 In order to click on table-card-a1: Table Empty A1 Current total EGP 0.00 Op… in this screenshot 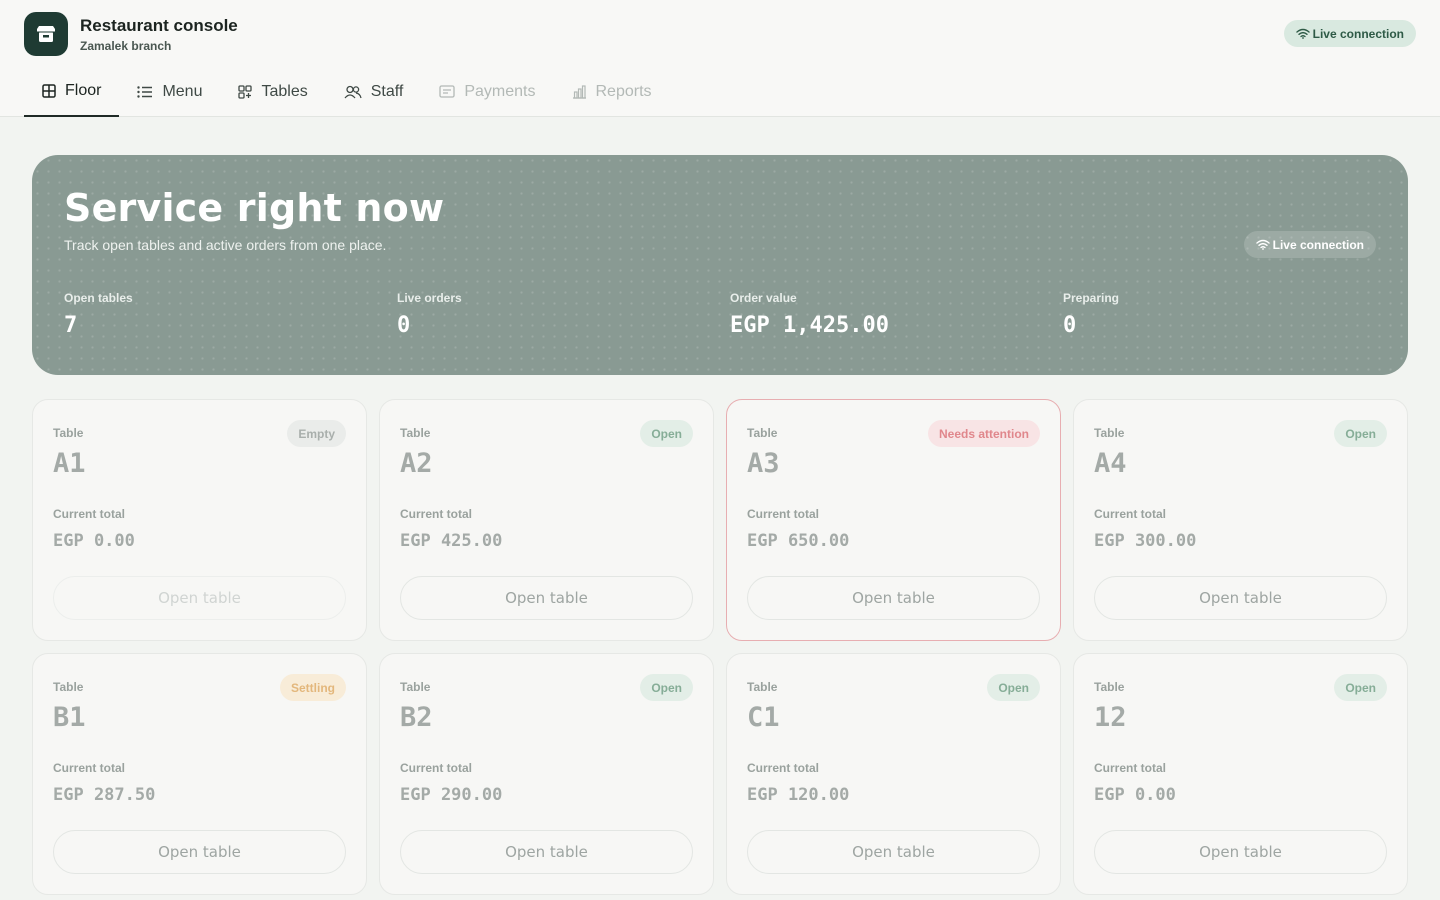, I will do `click(199, 520)`.